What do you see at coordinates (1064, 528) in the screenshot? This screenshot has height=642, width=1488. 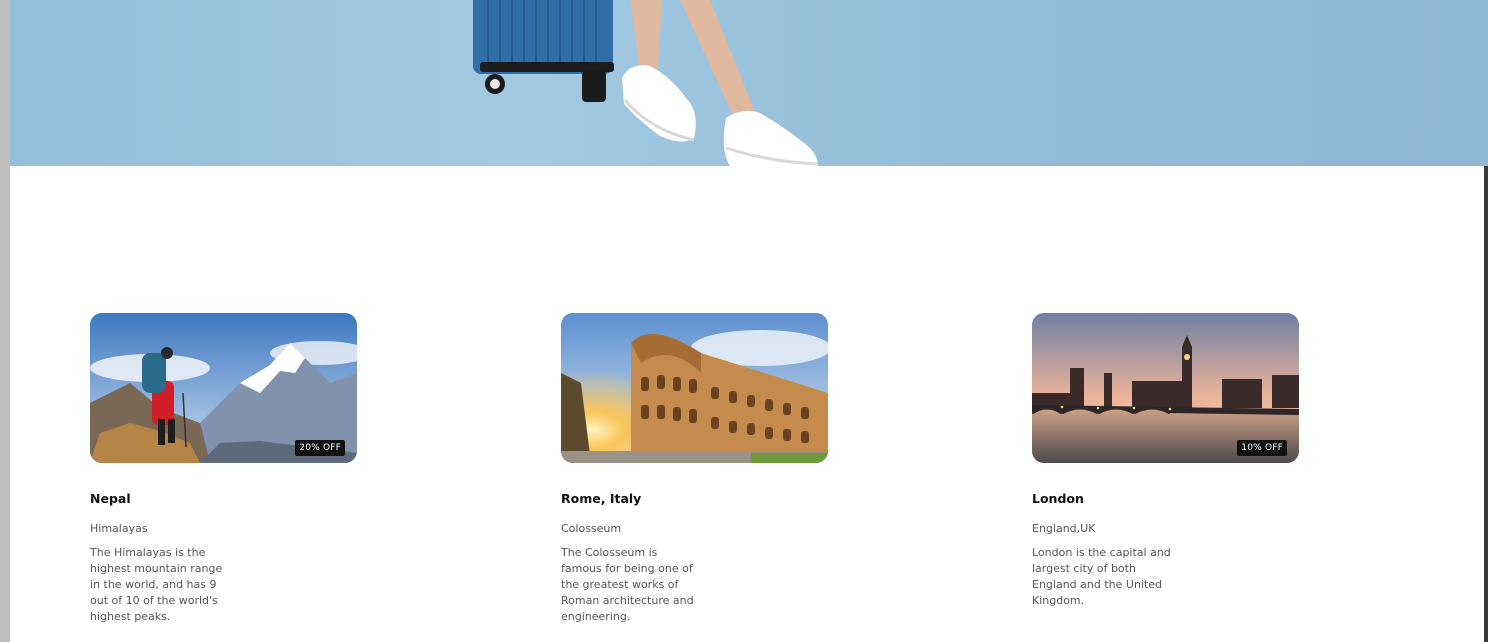 I see `card-subtitle: England,UK` at bounding box center [1064, 528].